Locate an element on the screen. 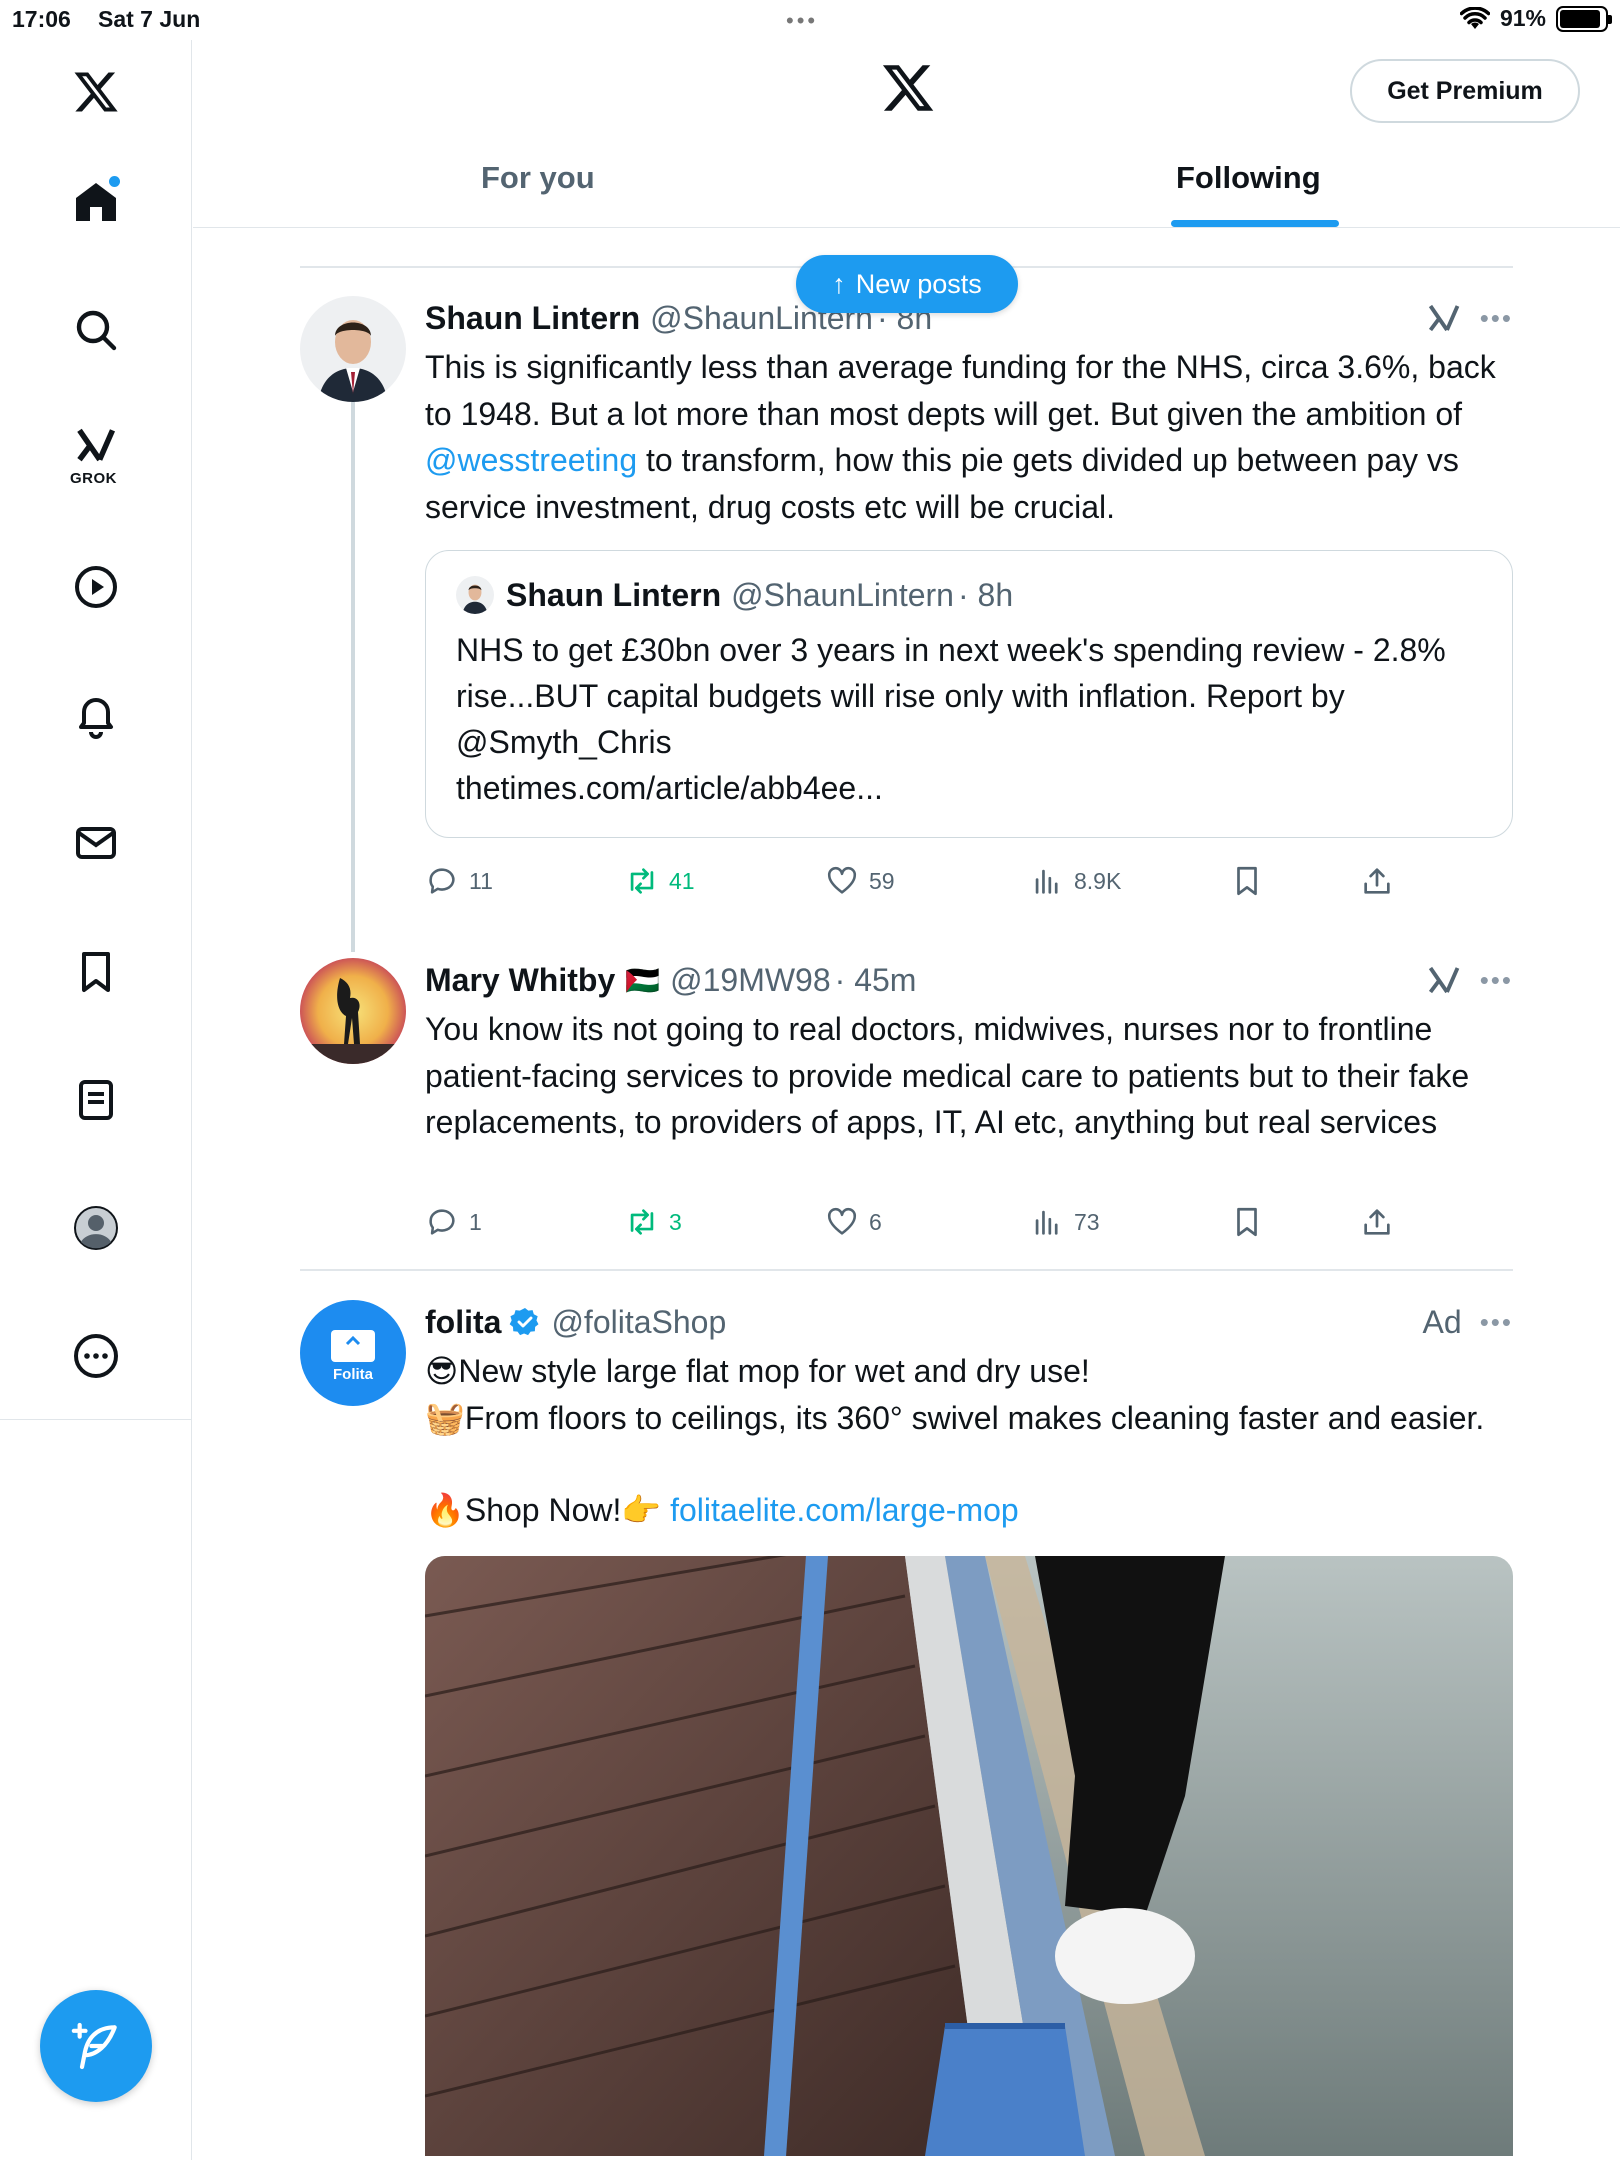 This screenshot has width=1620, height=2160. repost-button: 3 is located at coordinates (653, 1222).